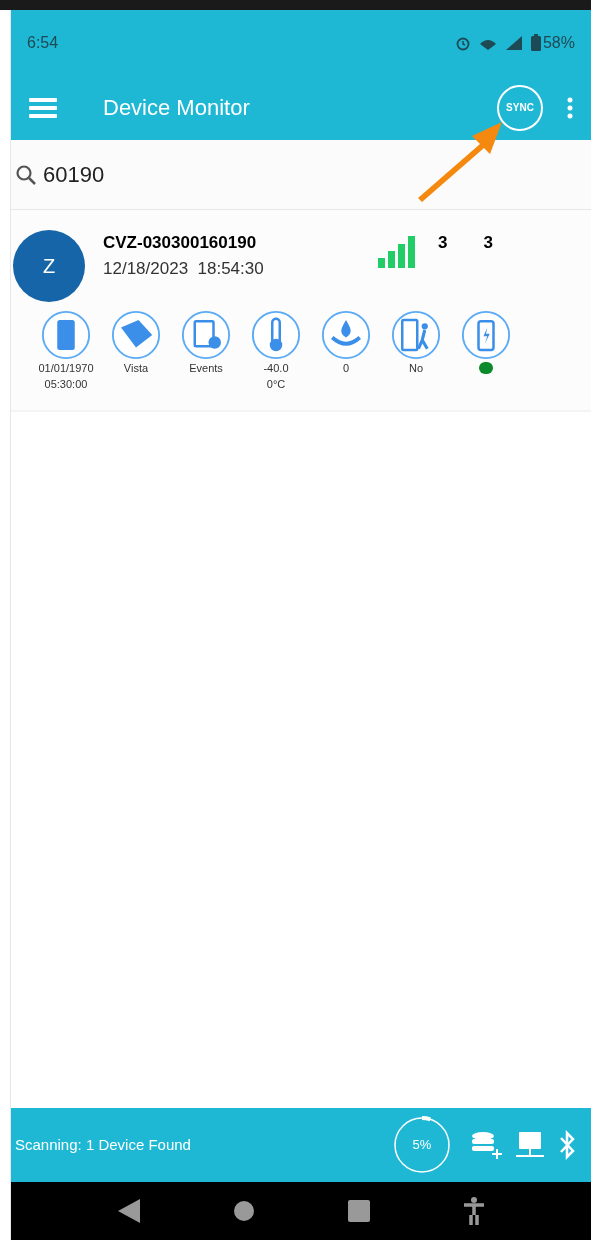  Describe the element at coordinates (570, 107) in the screenshot. I see `more-options-icon` at that location.